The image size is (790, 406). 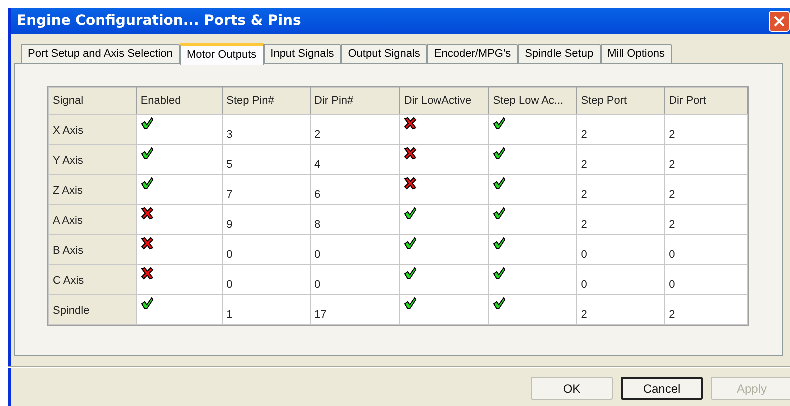 I want to click on table-cell: 5, so click(x=229, y=165).